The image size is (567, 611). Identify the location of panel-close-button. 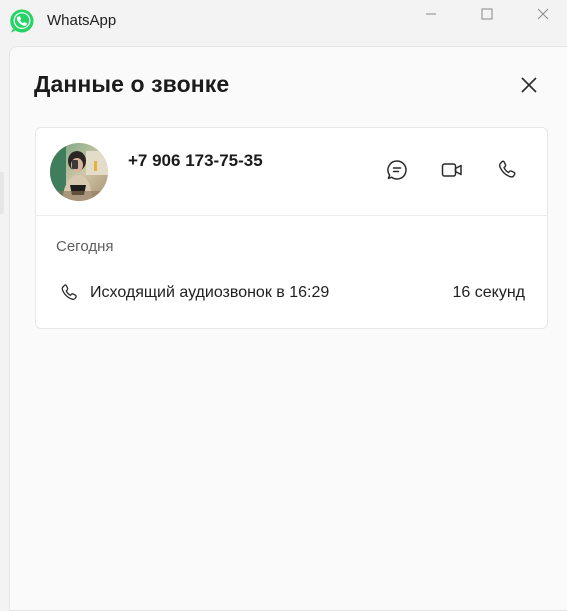
(529, 87).